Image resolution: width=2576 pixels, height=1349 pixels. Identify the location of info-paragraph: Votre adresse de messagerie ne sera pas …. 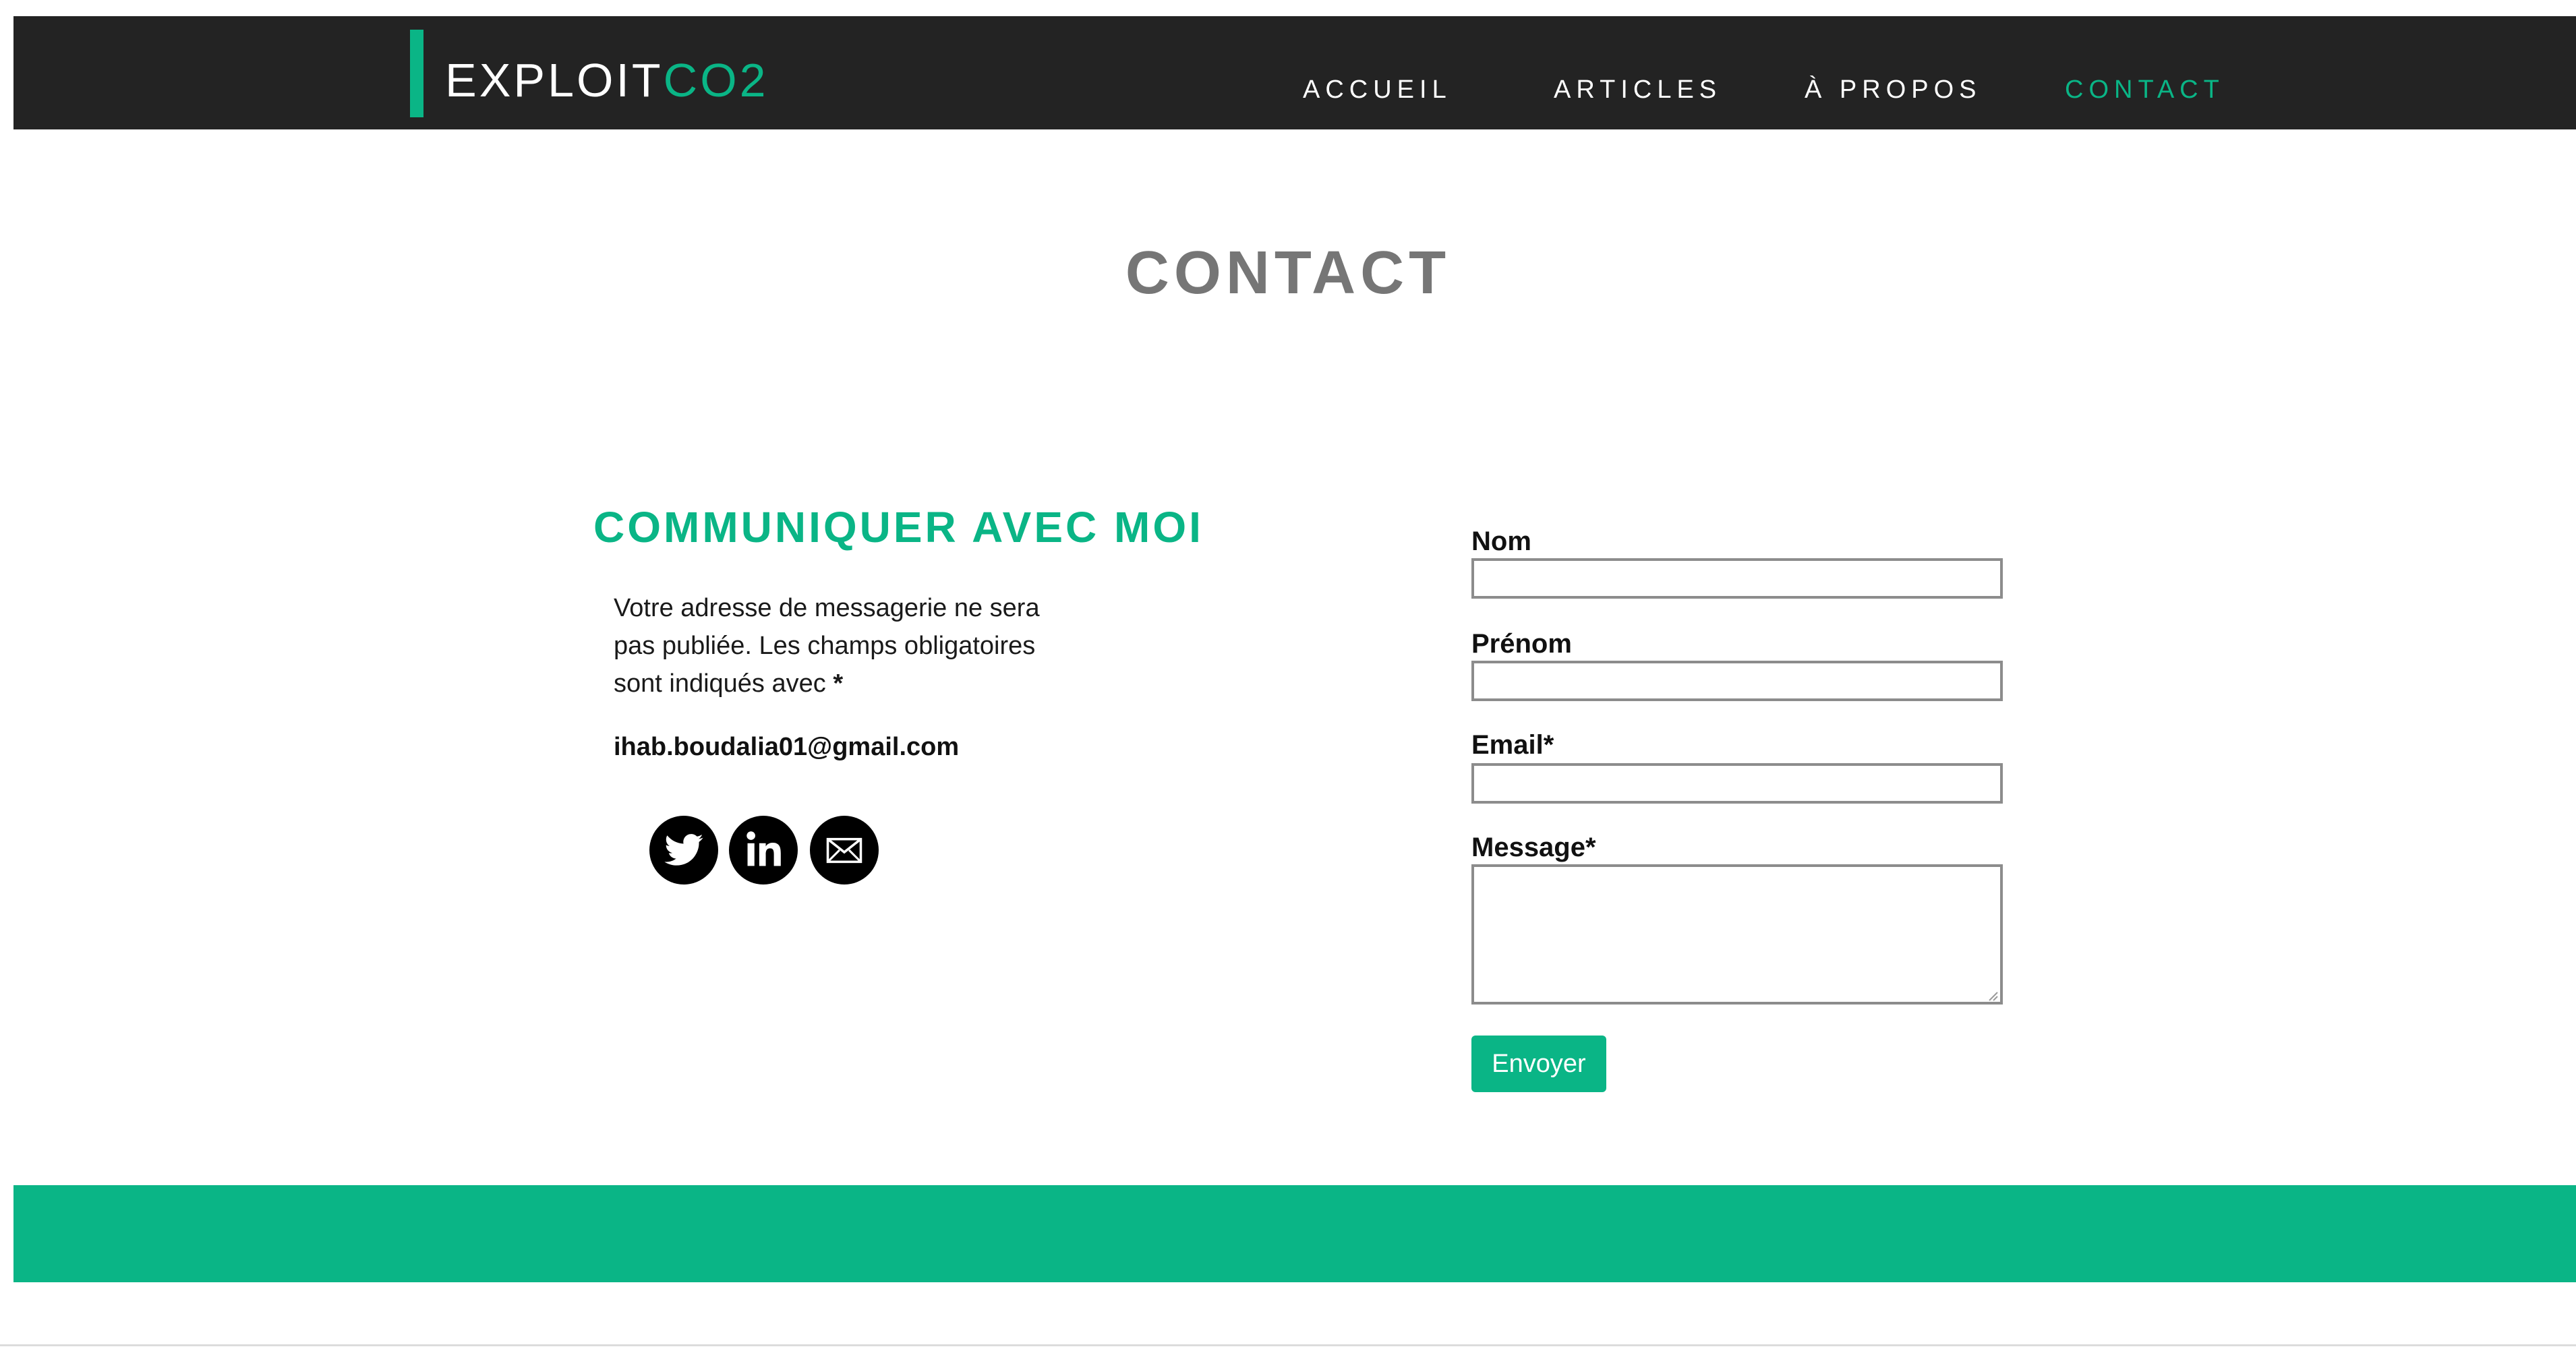
(850, 645).